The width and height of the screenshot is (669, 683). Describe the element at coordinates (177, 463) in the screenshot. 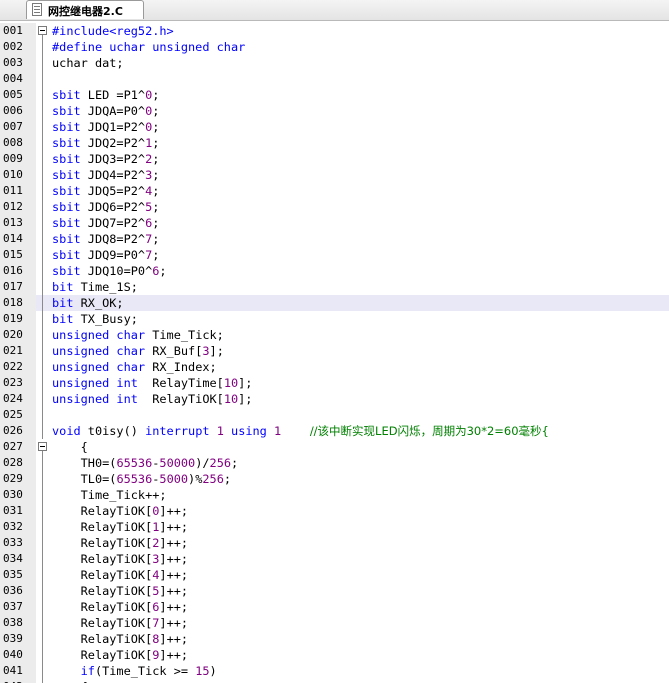

I see `code-token: 50000` at that location.